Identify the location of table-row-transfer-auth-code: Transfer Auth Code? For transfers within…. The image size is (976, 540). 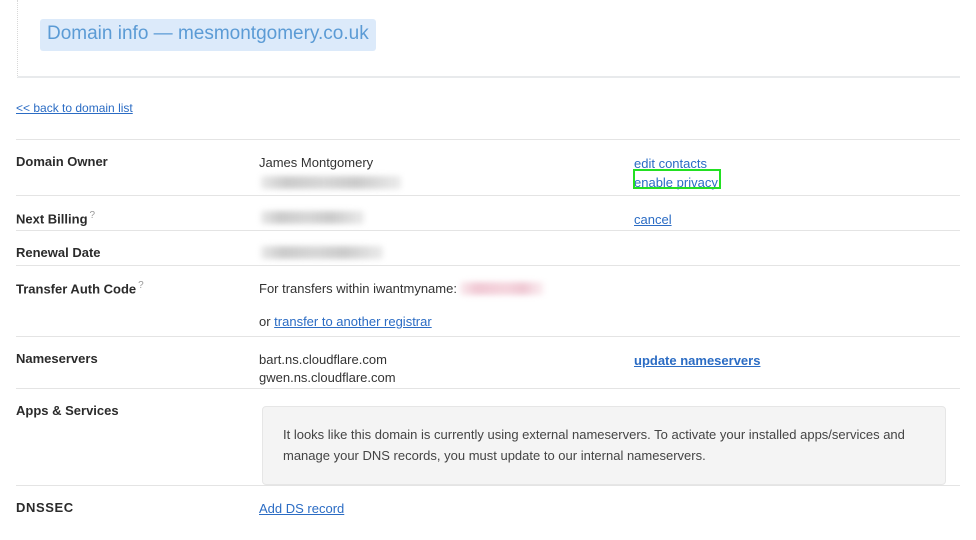
(488, 300).